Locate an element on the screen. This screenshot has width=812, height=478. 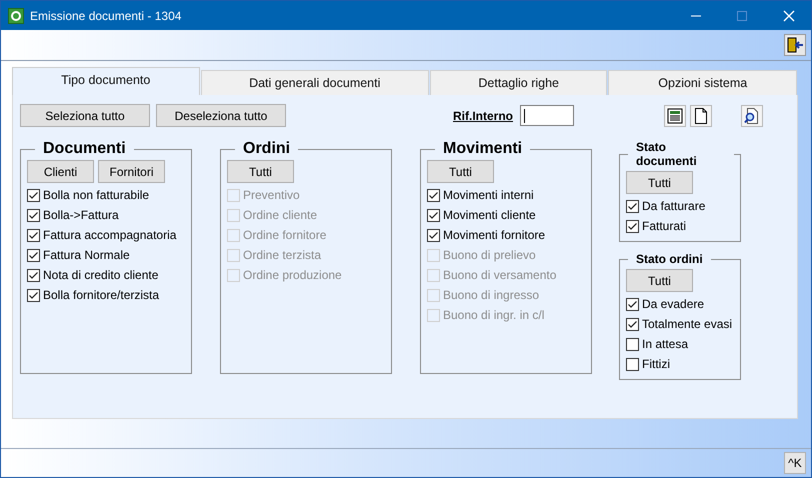
group-title: Ordini is located at coordinates (267, 149).